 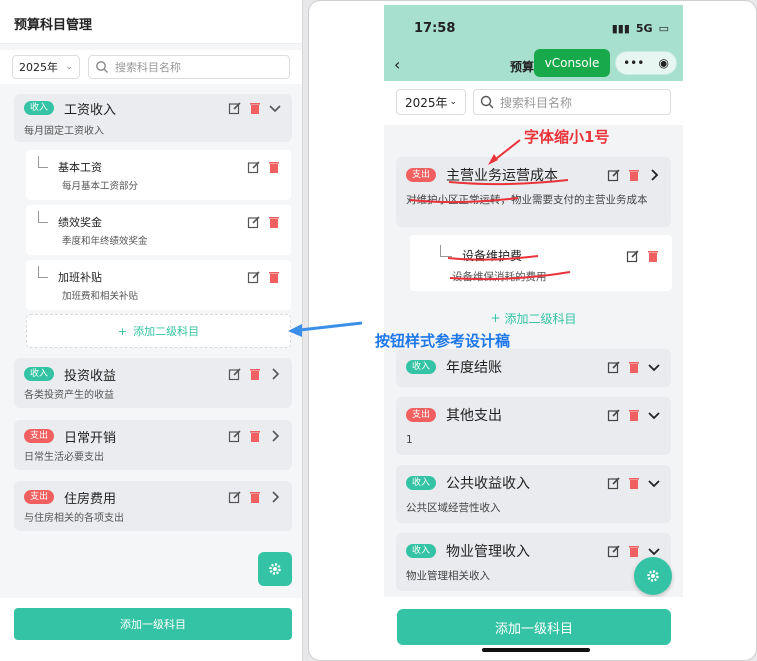 I want to click on close-icon: ◉, so click(x=663, y=63).